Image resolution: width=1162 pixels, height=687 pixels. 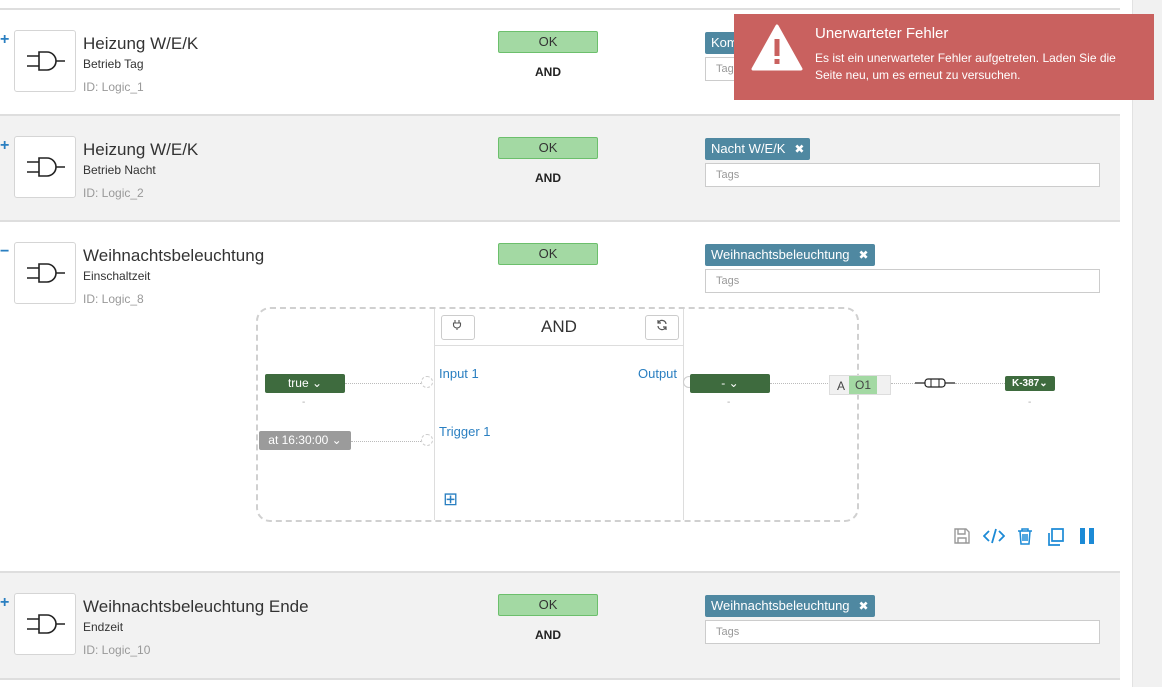 What do you see at coordinates (1087, 537) in the screenshot?
I see `pause-icon` at bounding box center [1087, 537].